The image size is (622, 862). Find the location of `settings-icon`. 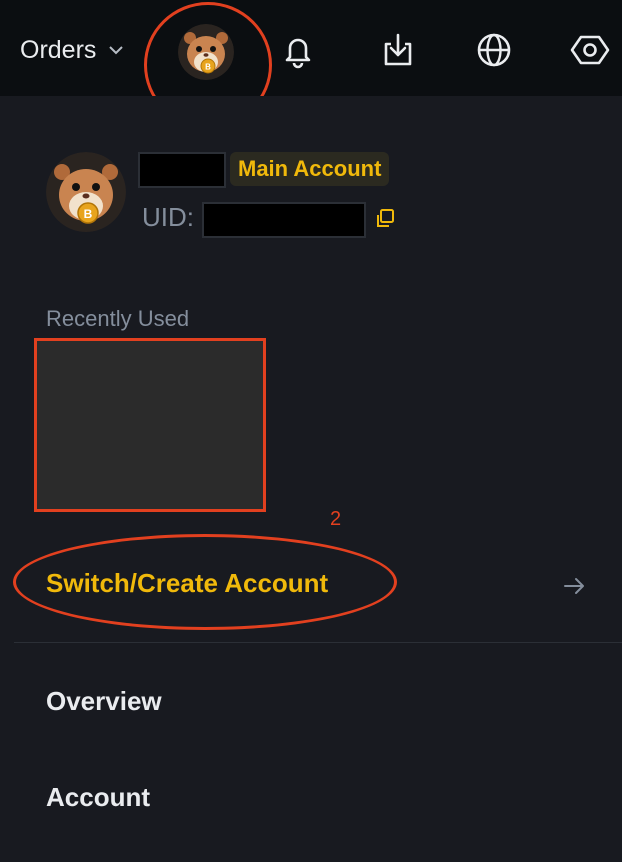

settings-icon is located at coordinates (590, 50).